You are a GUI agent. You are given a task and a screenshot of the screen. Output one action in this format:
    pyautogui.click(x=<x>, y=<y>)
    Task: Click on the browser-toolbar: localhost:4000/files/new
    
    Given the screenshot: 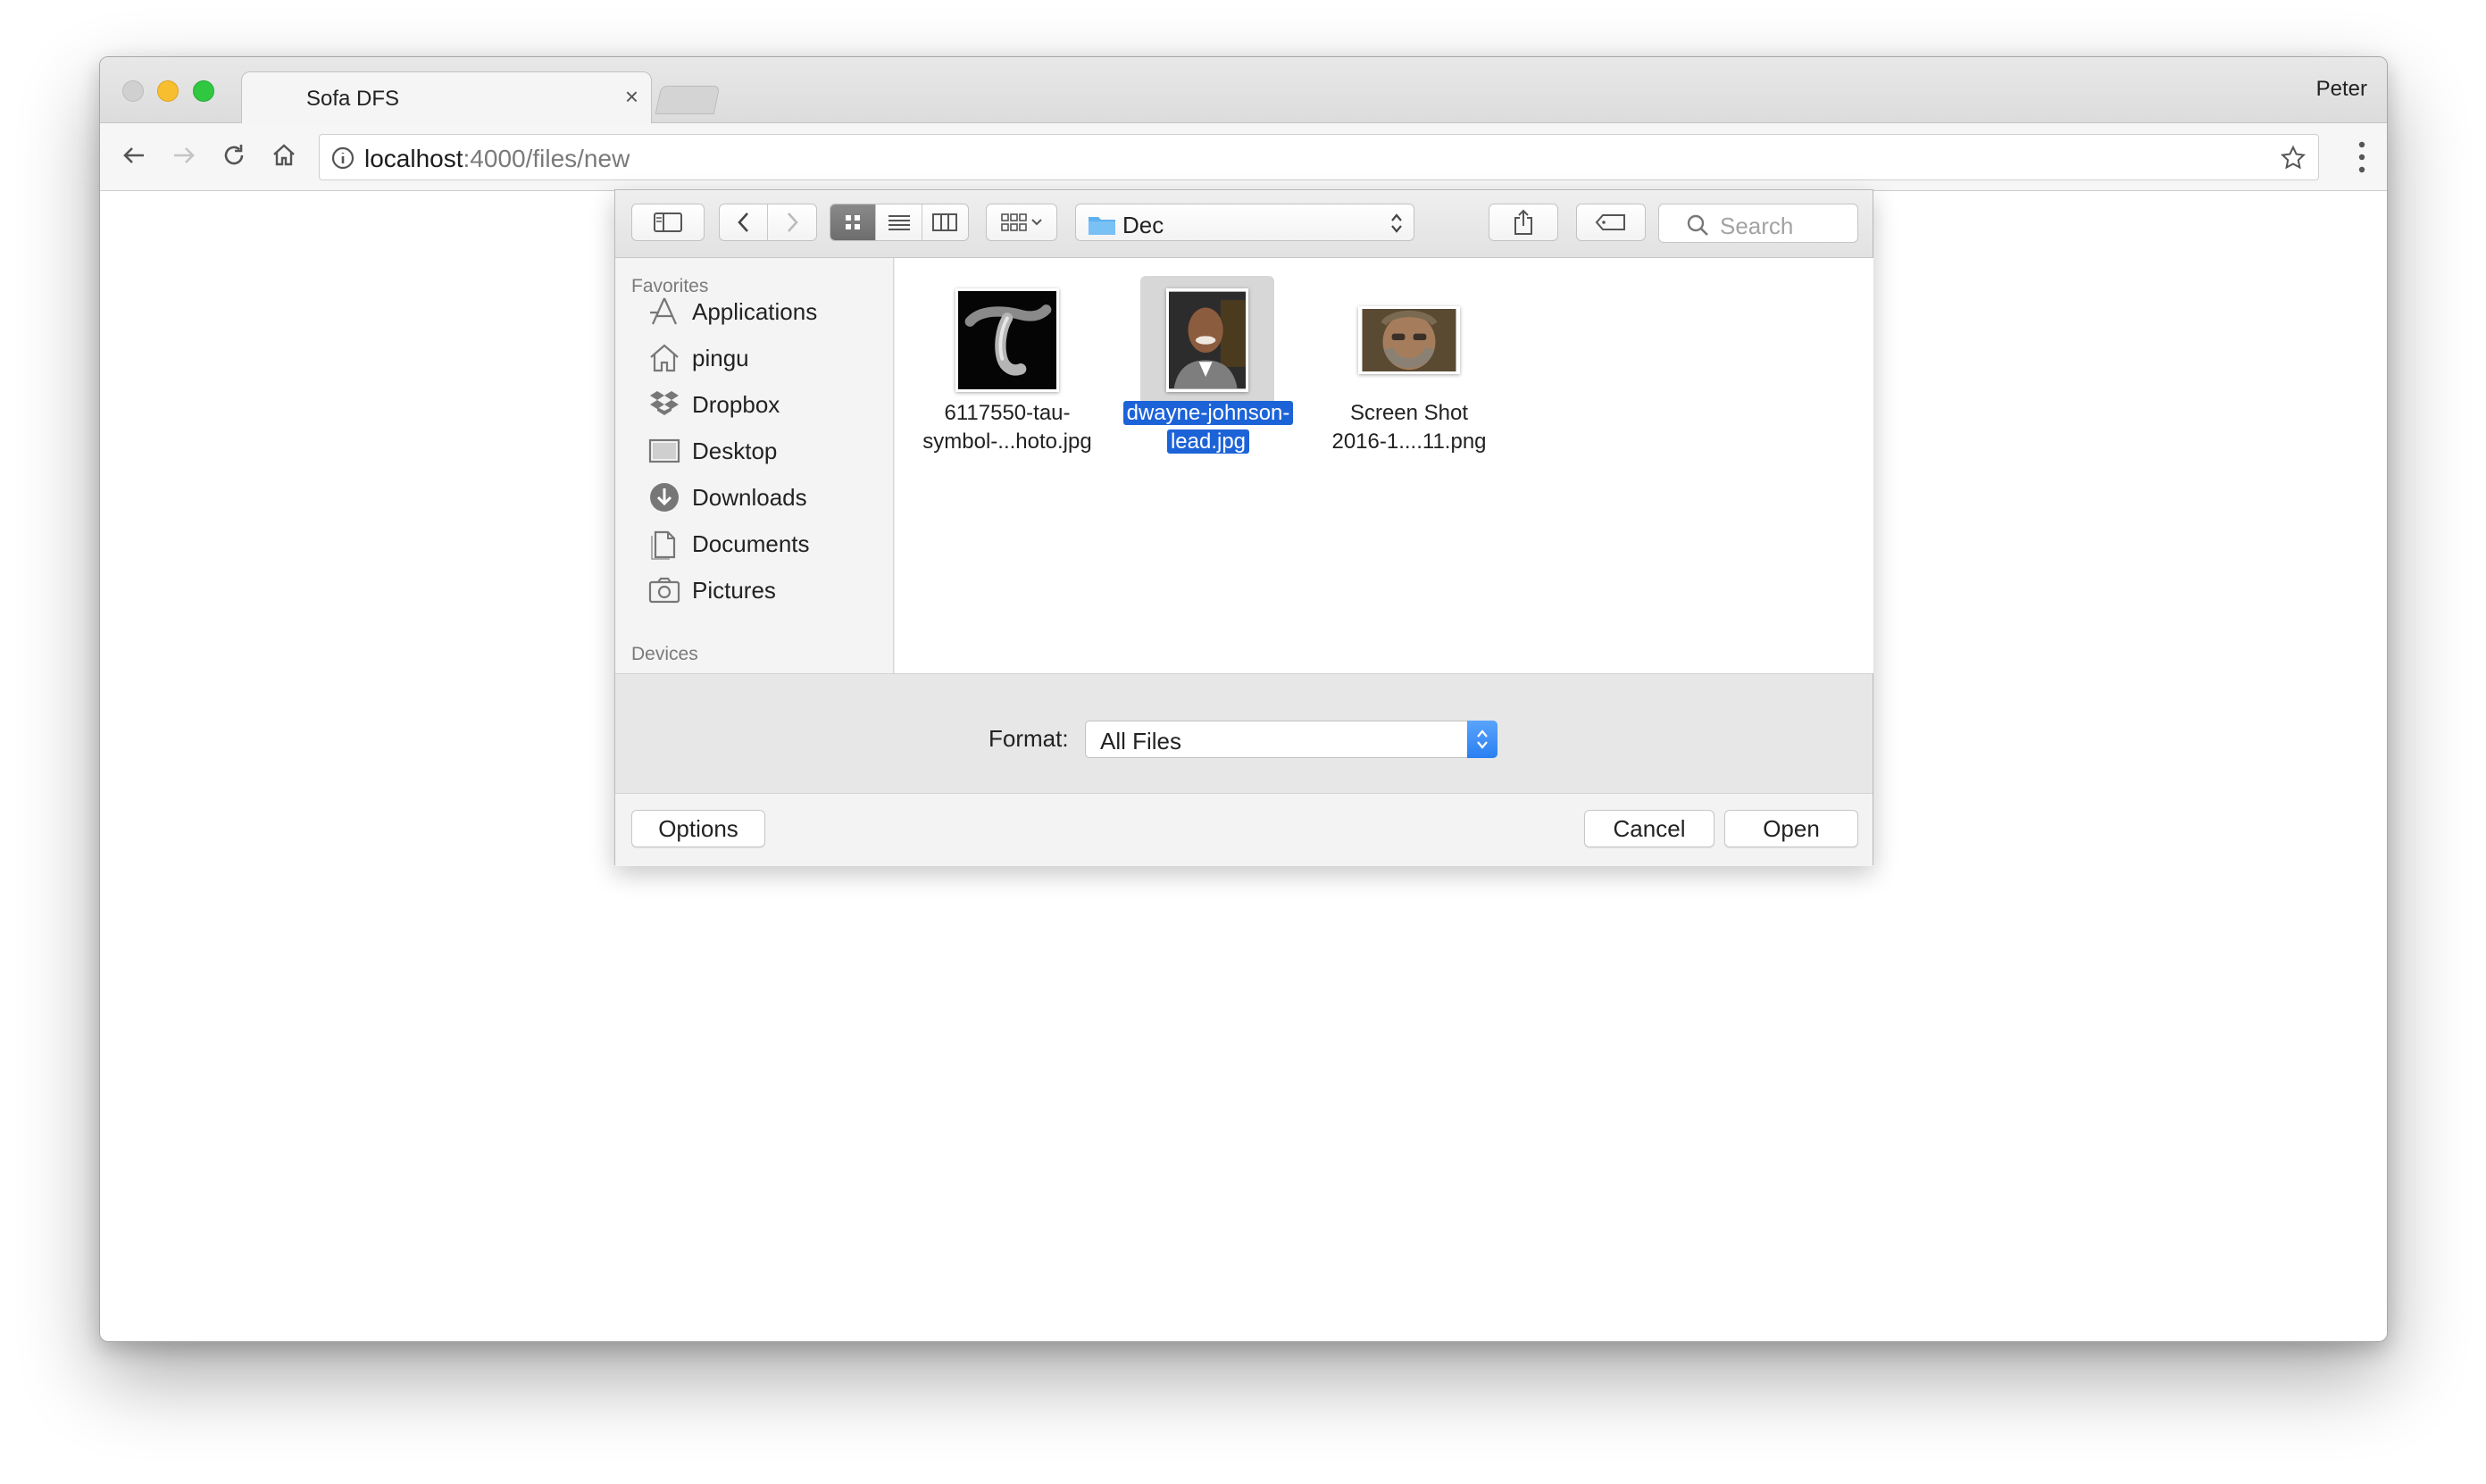 What is the action you would take?
    pyautogui.click(x=1243, y=157)
    